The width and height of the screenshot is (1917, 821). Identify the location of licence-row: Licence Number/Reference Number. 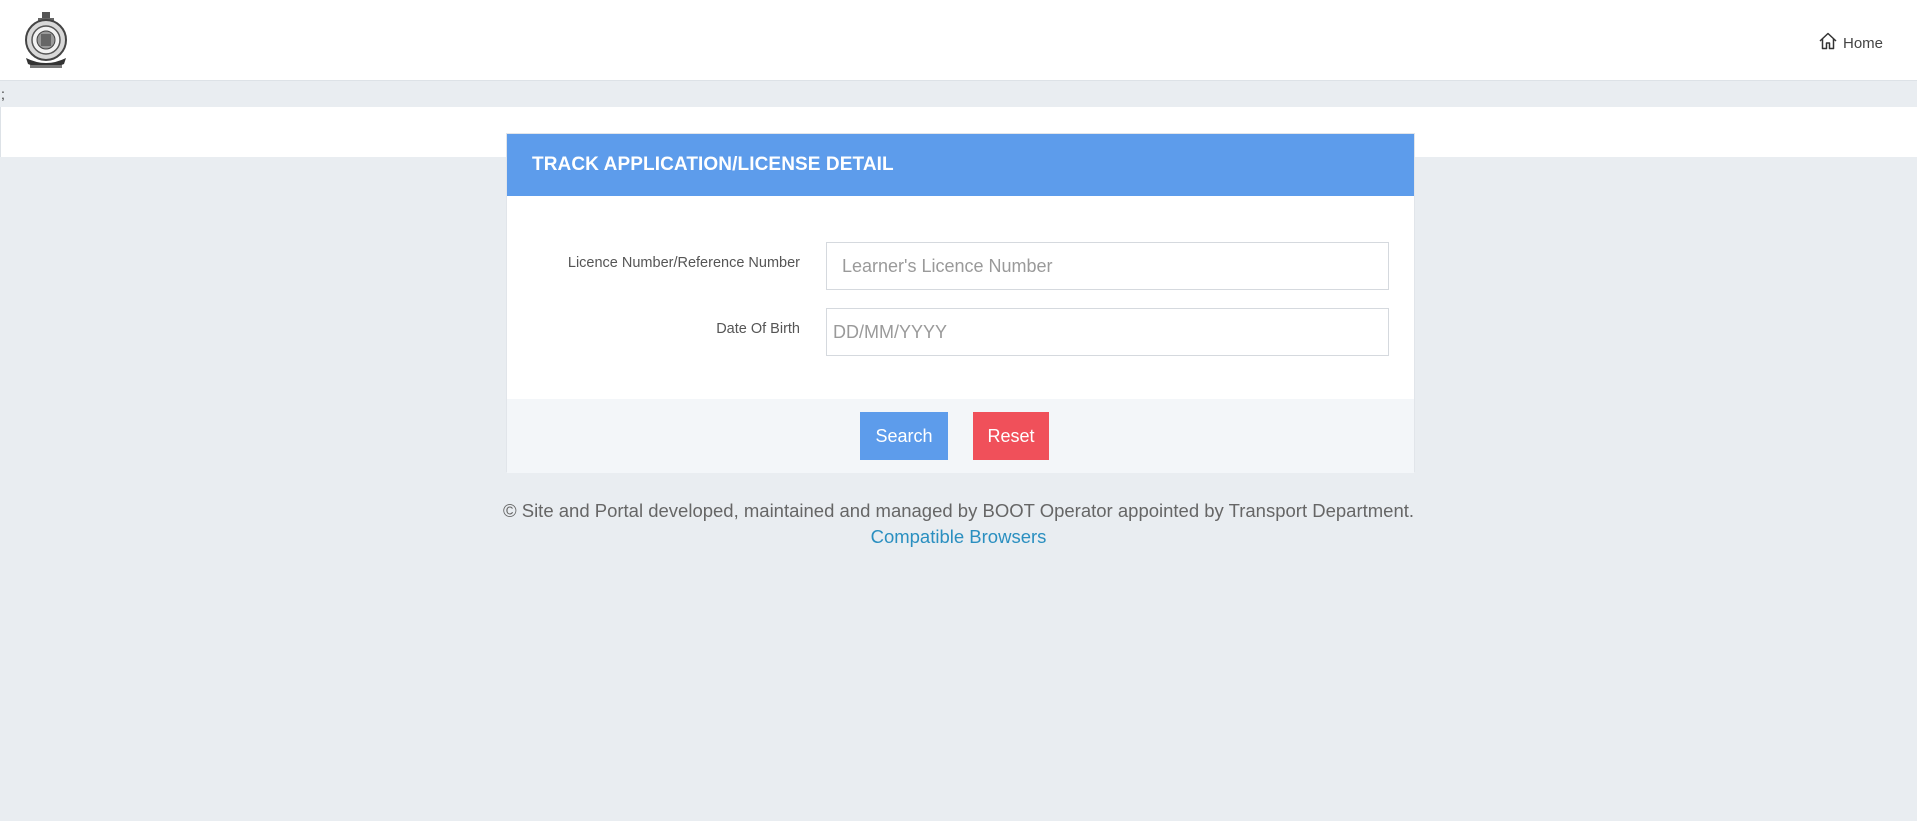
(960, 266).